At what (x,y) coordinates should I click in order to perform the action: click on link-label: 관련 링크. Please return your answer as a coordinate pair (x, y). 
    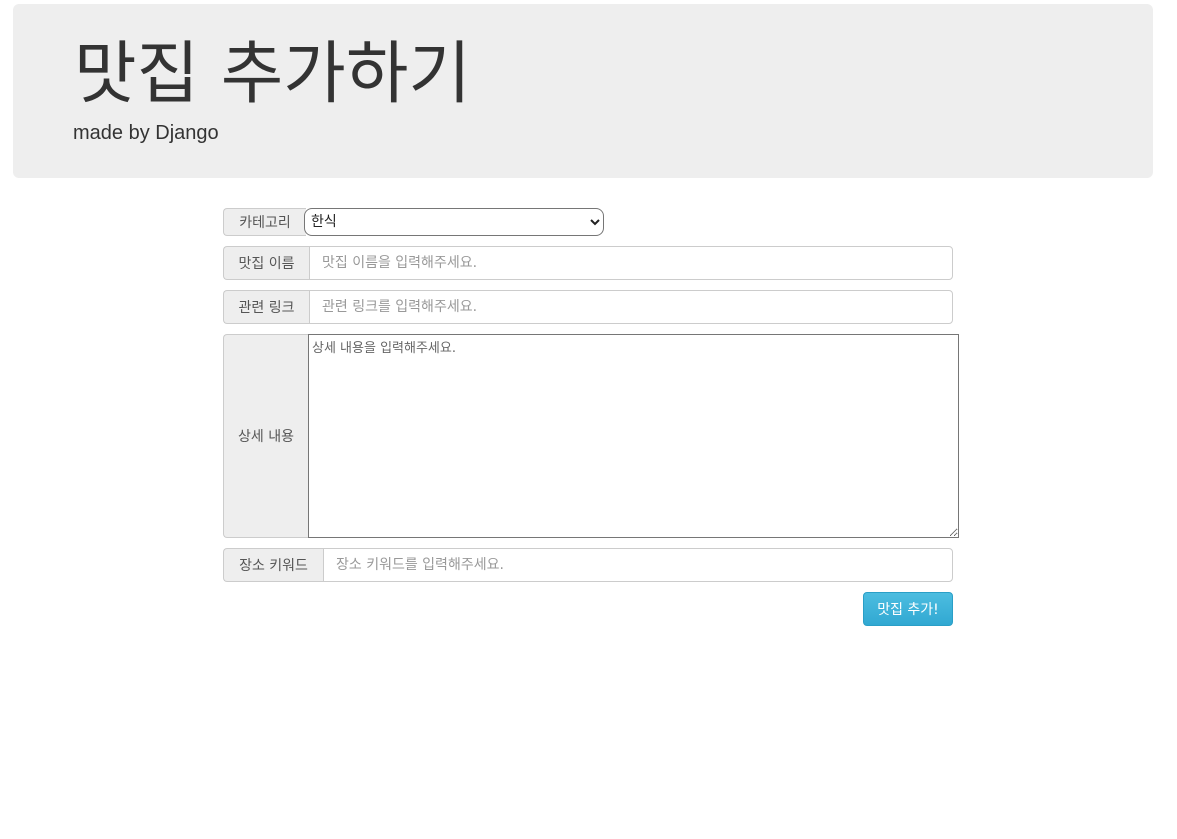
    Looking at the image, I should click on (266, 307).